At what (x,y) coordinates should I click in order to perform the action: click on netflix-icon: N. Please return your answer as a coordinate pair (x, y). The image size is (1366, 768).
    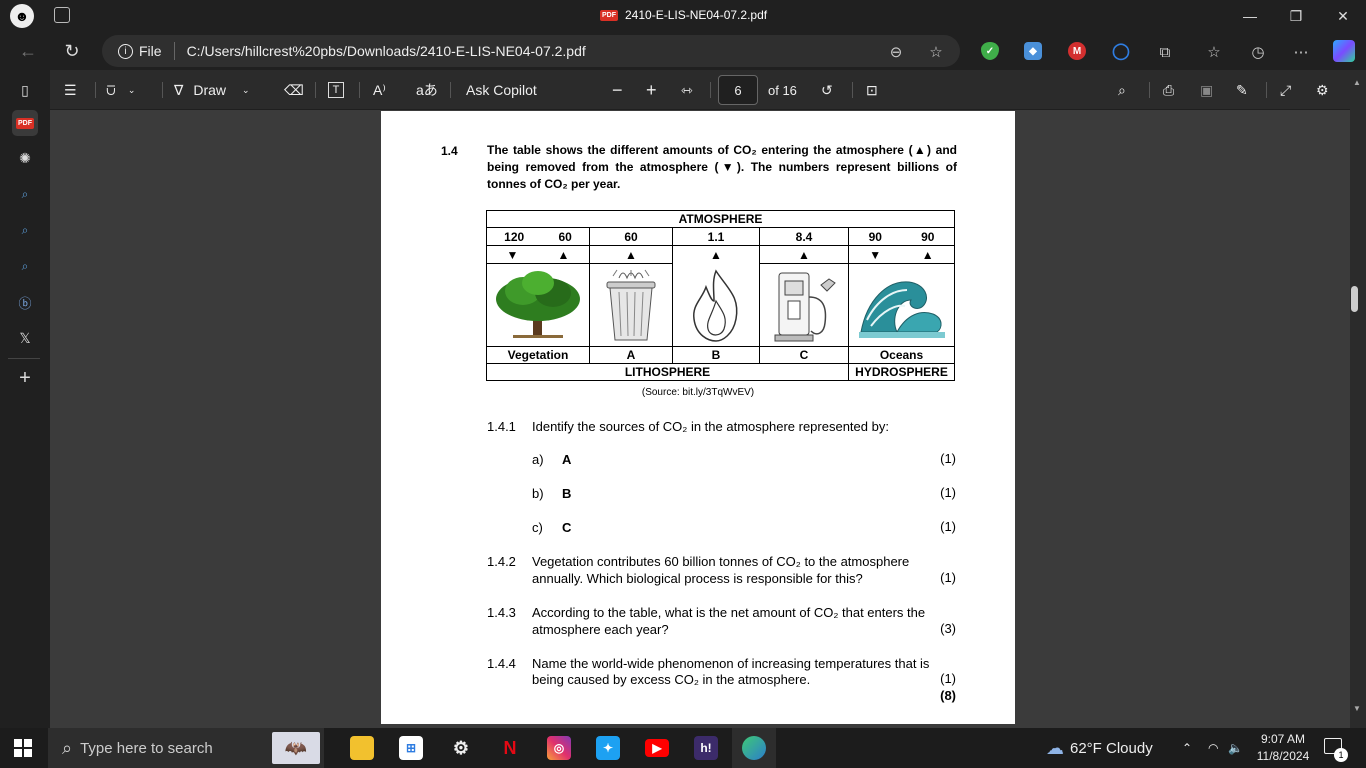
    Looking at the image, I should click on (510, 748).